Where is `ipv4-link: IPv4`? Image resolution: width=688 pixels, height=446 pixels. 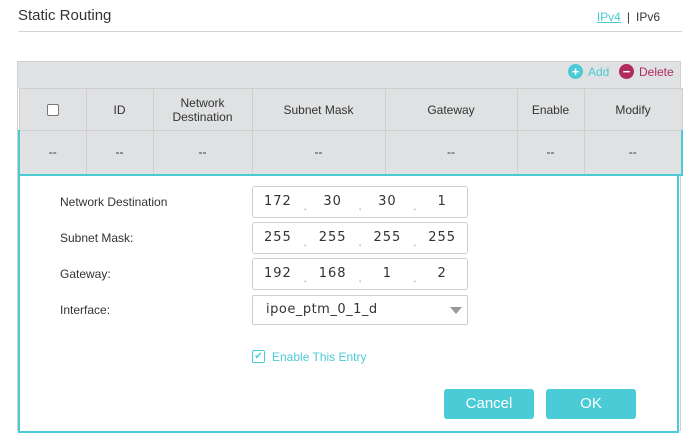 ipv4-link: IPv4 is located at coordinates (609, 17).